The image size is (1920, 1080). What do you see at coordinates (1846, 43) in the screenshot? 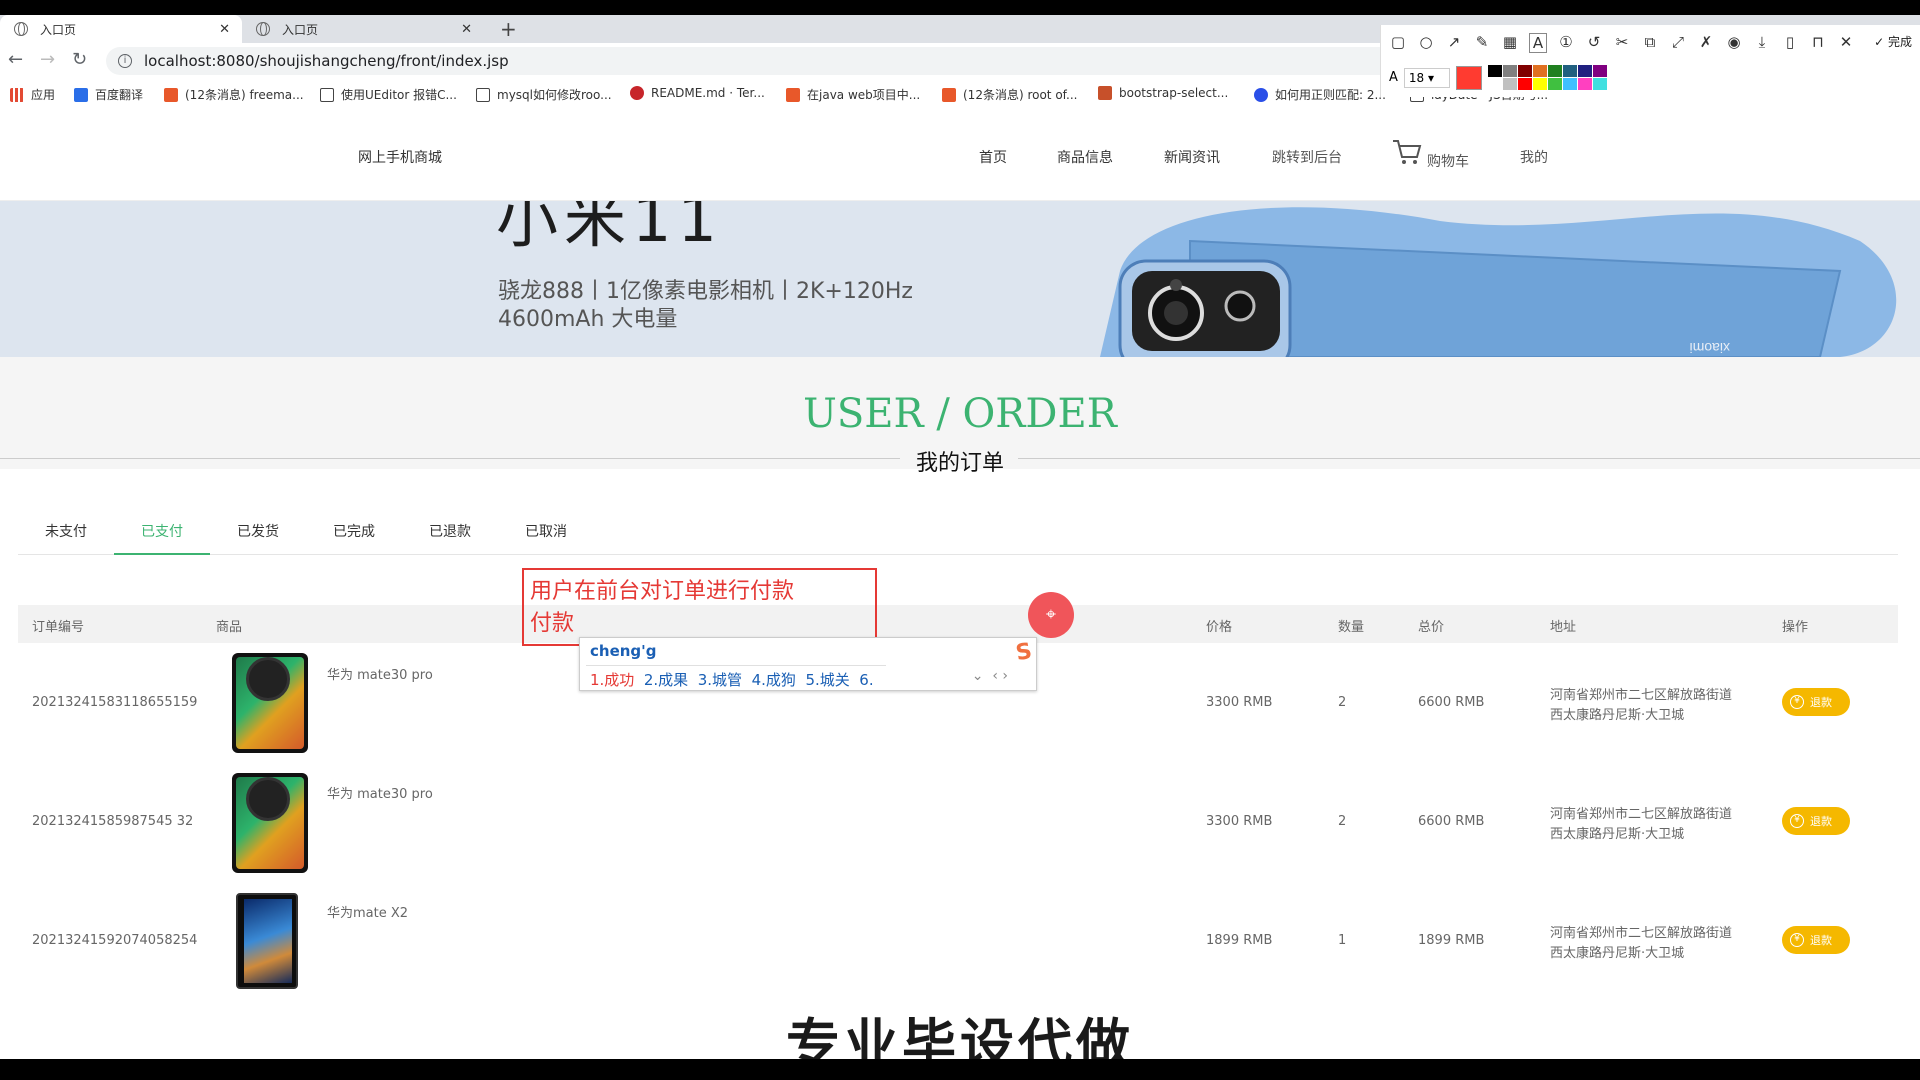
I see `cancel-icon: ✕` at bounding box center [1846, 43].